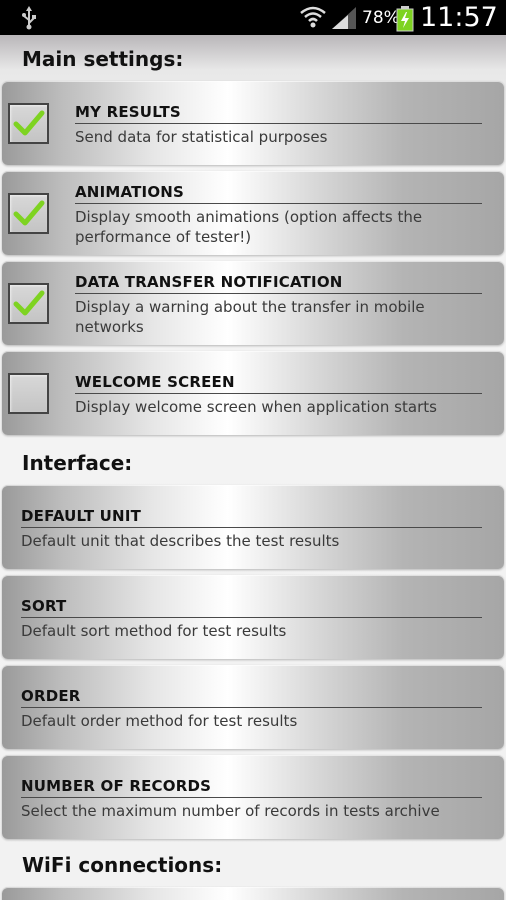  Describe the element at coordinates (116, 786) in the screenshot. I see `setting-title: NUMBER OF RECORDS` at that location.